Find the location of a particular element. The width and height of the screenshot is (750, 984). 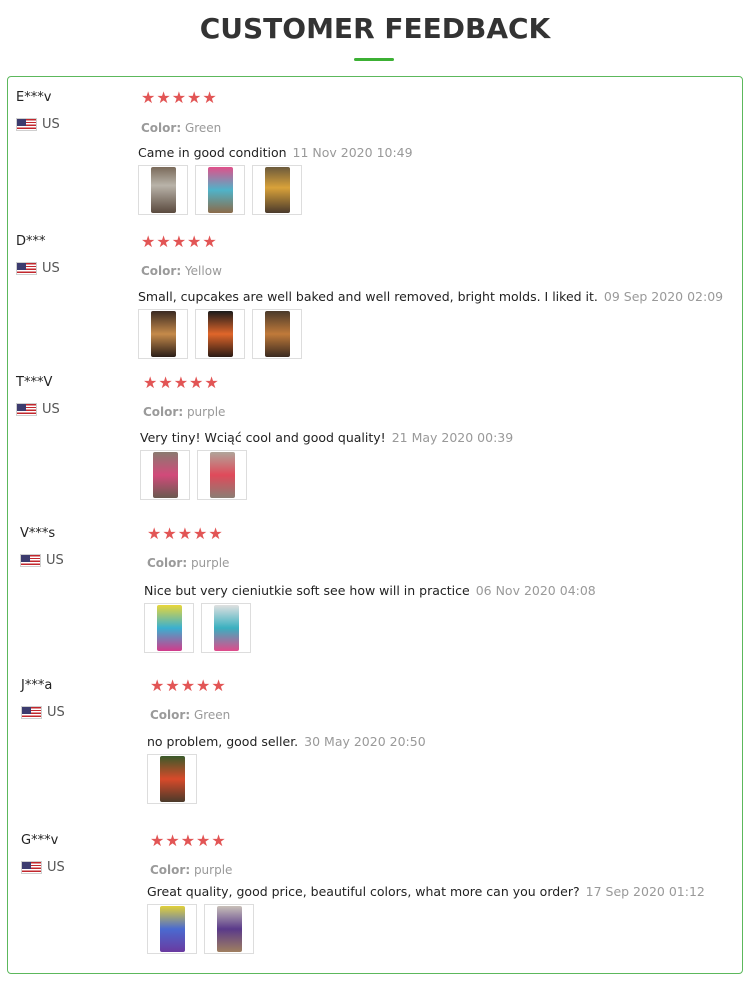

review-date: 30 May 2020 20:50 is located at coordinates (365, 741).